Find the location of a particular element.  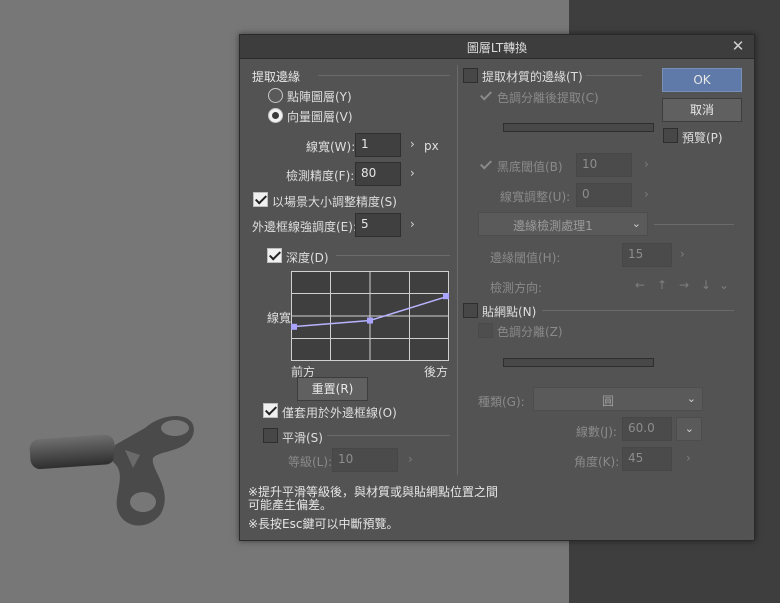

raster-layer-radio is located at coordinates (275, 95).